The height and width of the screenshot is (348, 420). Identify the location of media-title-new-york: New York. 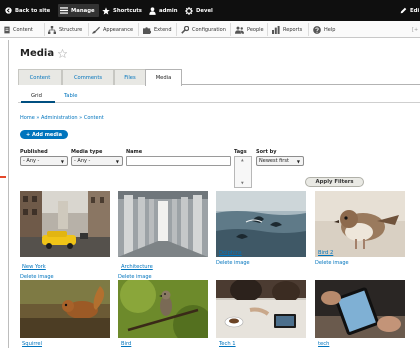
(34, 267).